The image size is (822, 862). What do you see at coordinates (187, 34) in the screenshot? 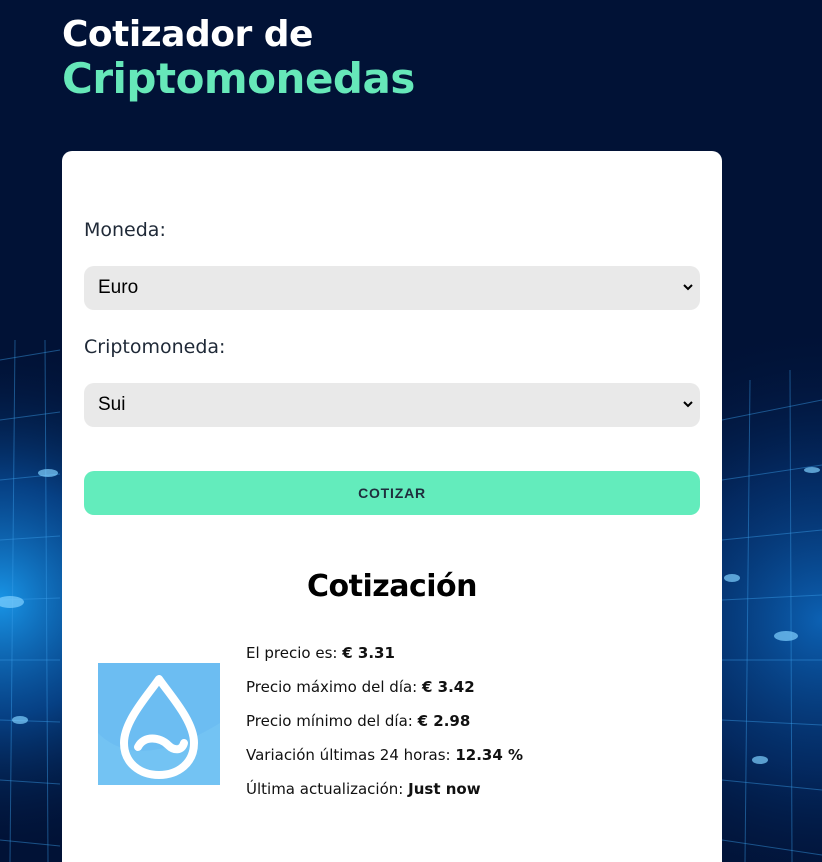
I see `page-title-line1: Cotizador de` at bounding box center [187, 34].